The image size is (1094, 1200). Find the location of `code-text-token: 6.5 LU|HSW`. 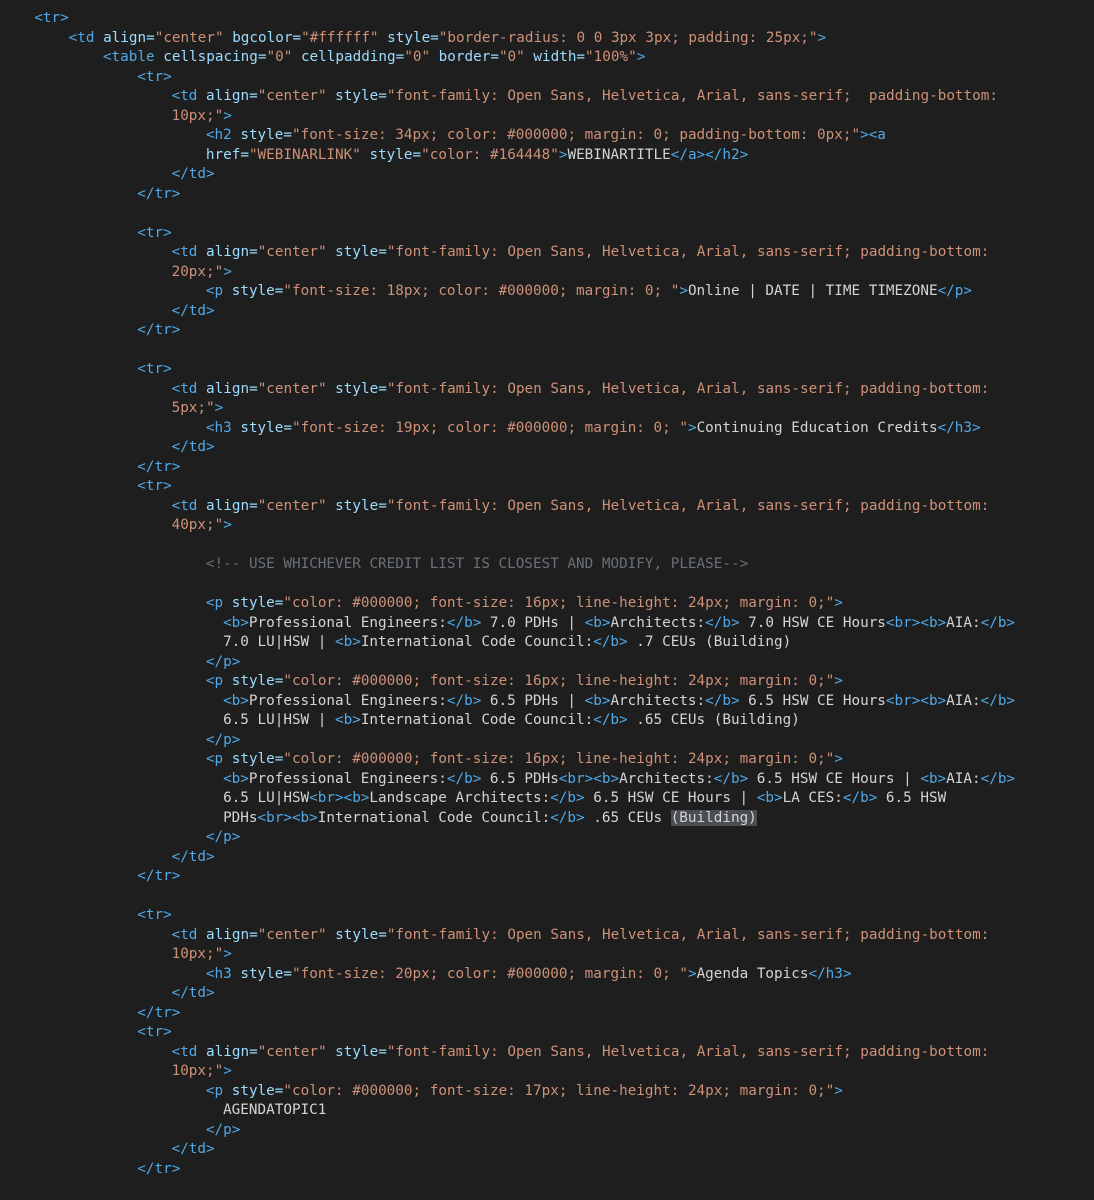

code-text-token: 6.5 LU|HSW is located at coordinates (266, 798).